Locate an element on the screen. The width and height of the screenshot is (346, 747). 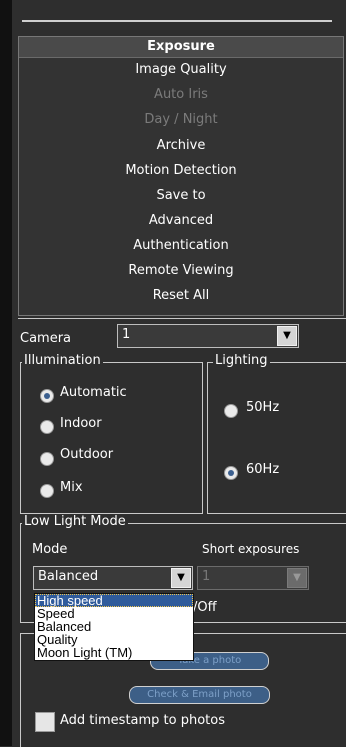
radio-60hz-label: 60Hz is located at coordinates (263, 469).